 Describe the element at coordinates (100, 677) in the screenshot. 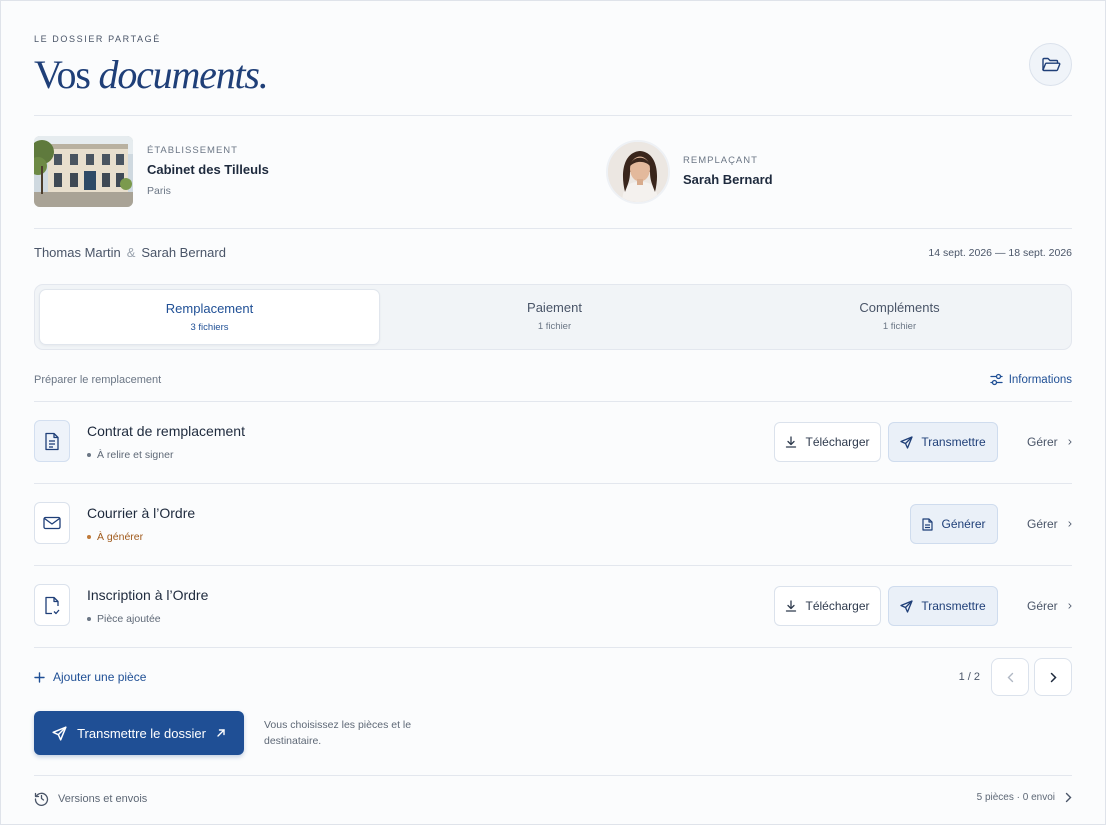

I see `add-piece-label: Ajouter une pièce` at that location.